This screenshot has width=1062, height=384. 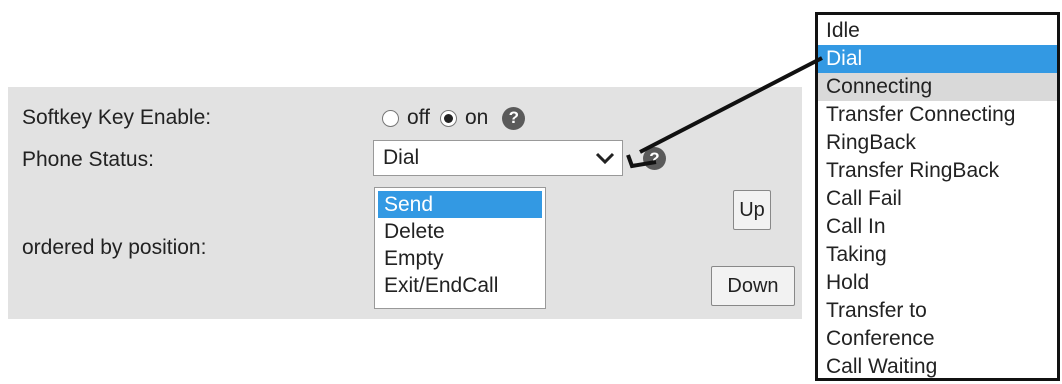 I want to click on phone-status-label: Phone Status:, so click(x=88, y=159).